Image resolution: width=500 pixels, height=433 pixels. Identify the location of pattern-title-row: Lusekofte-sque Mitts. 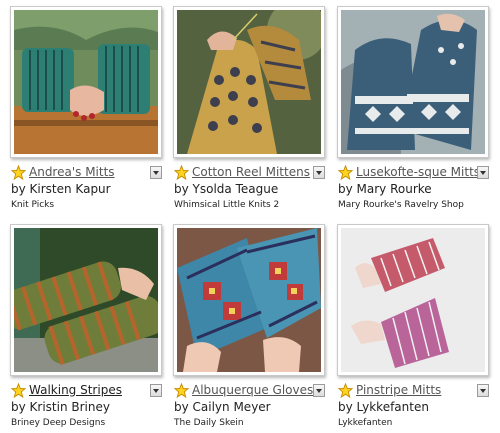
(415, 173).